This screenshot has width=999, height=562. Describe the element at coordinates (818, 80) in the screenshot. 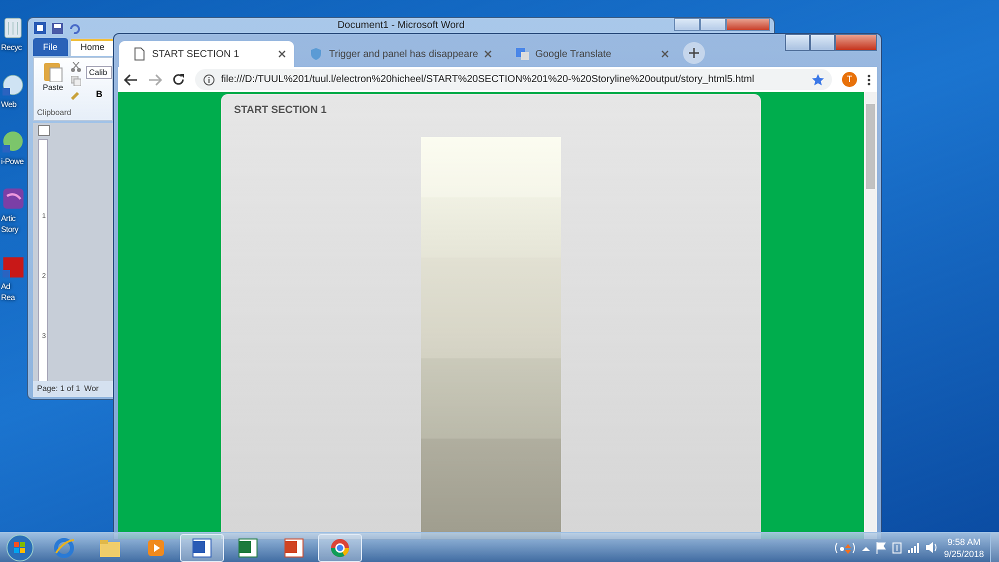

I see `star-icon` at that location.